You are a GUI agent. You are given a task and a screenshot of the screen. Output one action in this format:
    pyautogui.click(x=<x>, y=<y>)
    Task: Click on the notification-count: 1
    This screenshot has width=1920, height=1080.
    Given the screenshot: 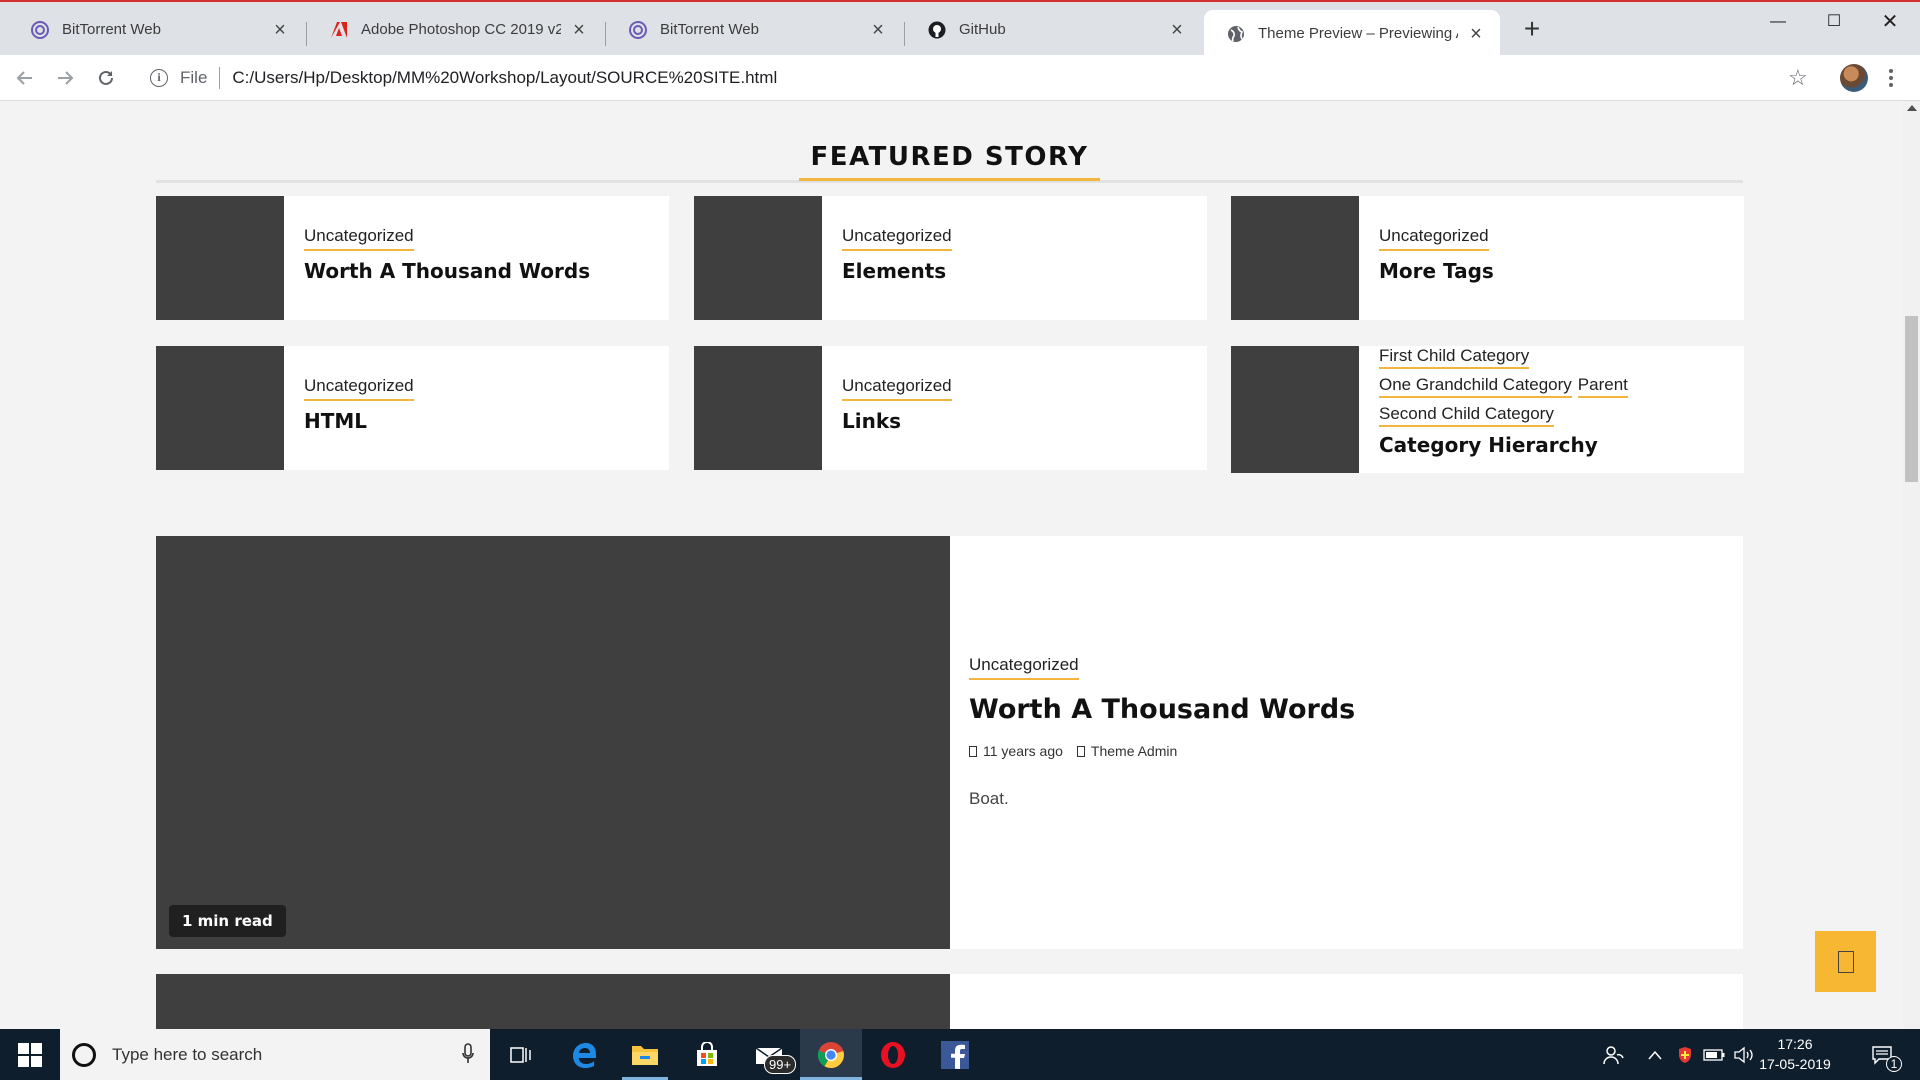 What is the action you would take?
    pyautogui.click(x=1894, y=1064)
    